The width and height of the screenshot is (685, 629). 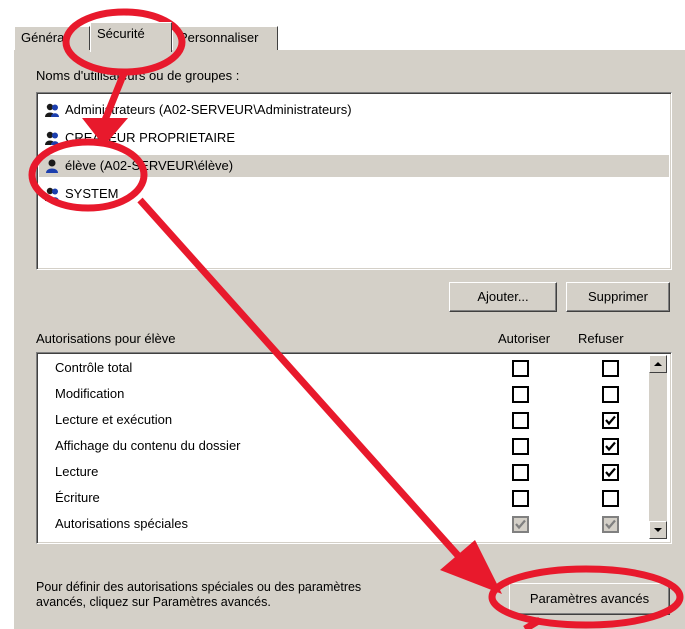 What do you see at coordinates (354, 194) in the screenshot?
I see `user-row-system: SYSTEM` at bounding box center [354, 194].